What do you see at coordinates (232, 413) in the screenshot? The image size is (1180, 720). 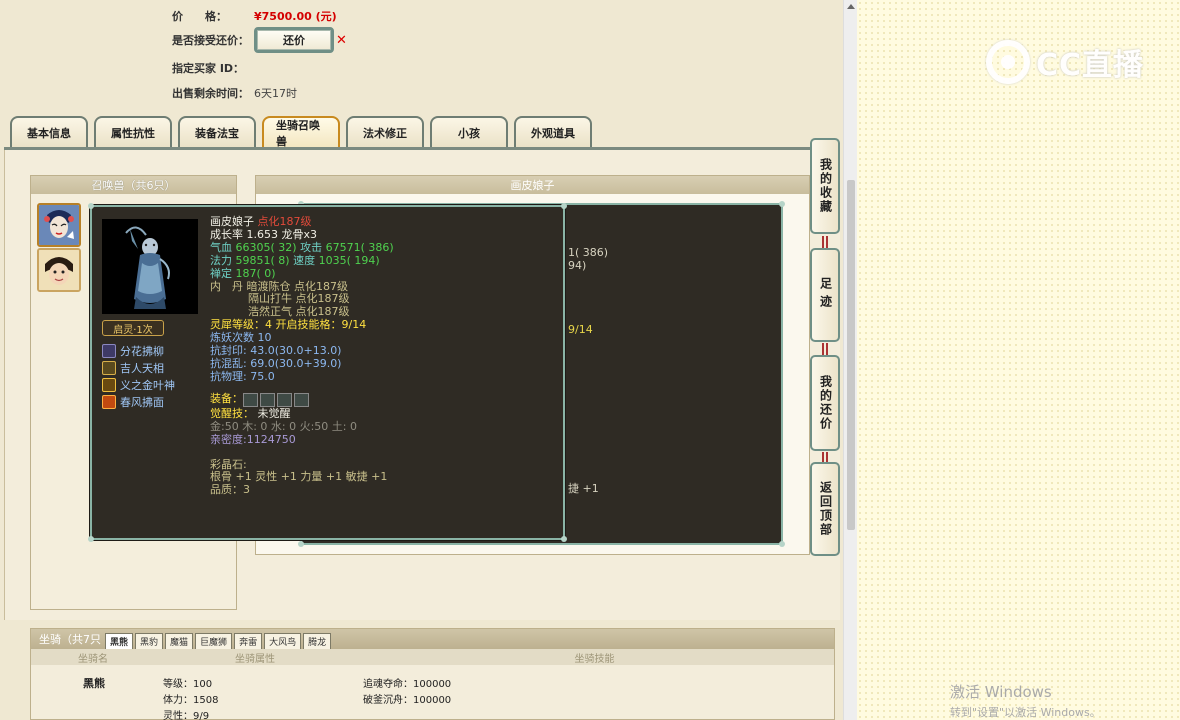 I see `awaken-skill-label: 觉醒技：` at bounding box center [232, 413].